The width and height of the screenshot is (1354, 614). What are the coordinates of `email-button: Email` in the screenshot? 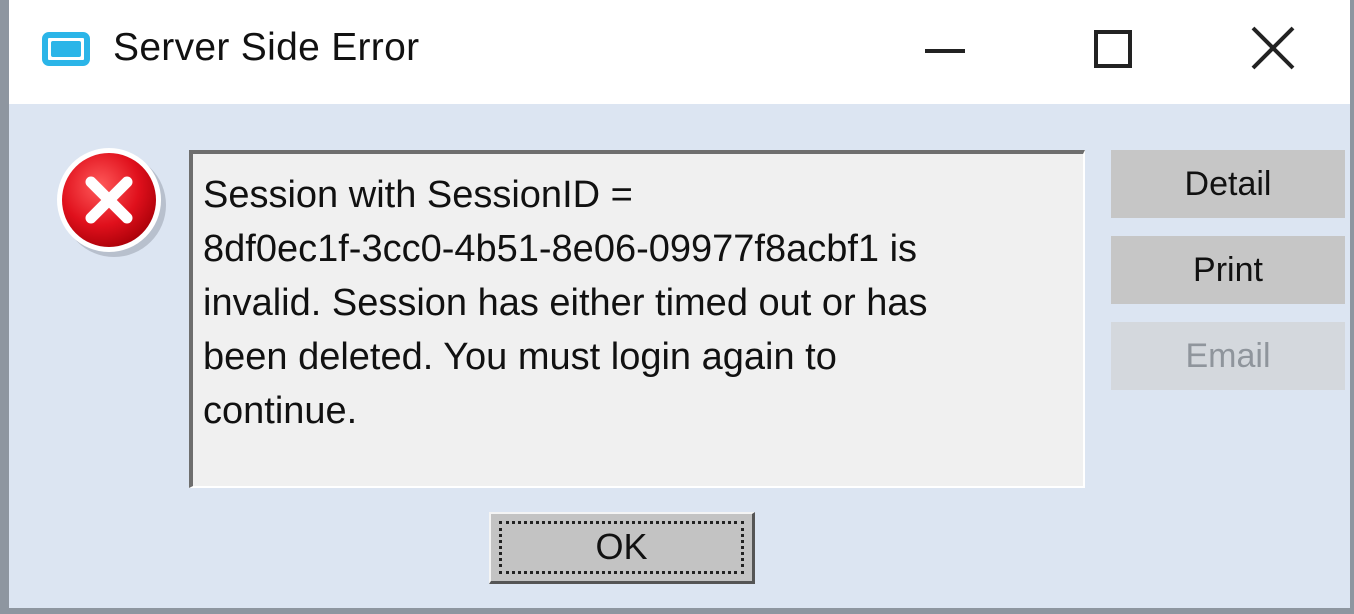 It's located at (1228, 356).